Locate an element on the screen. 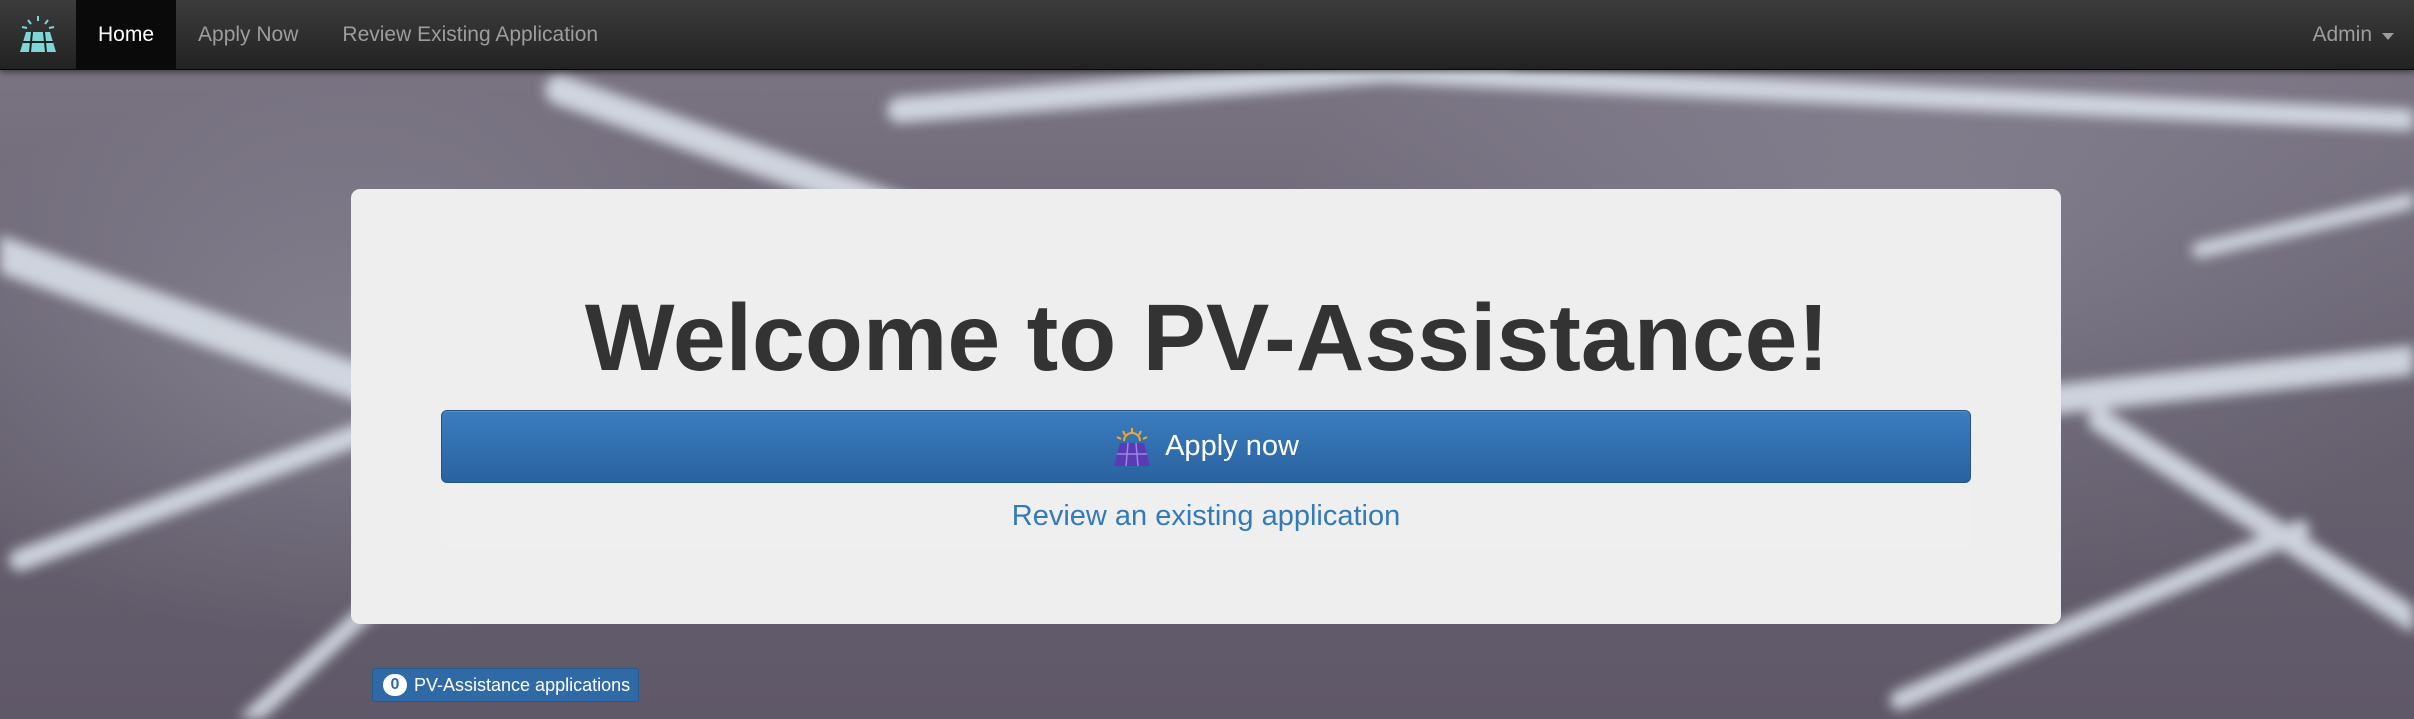 Image resolution: width=2414 pixels, height=719 pixels. admin-label: Admin is located at coordinates (2342, 34).